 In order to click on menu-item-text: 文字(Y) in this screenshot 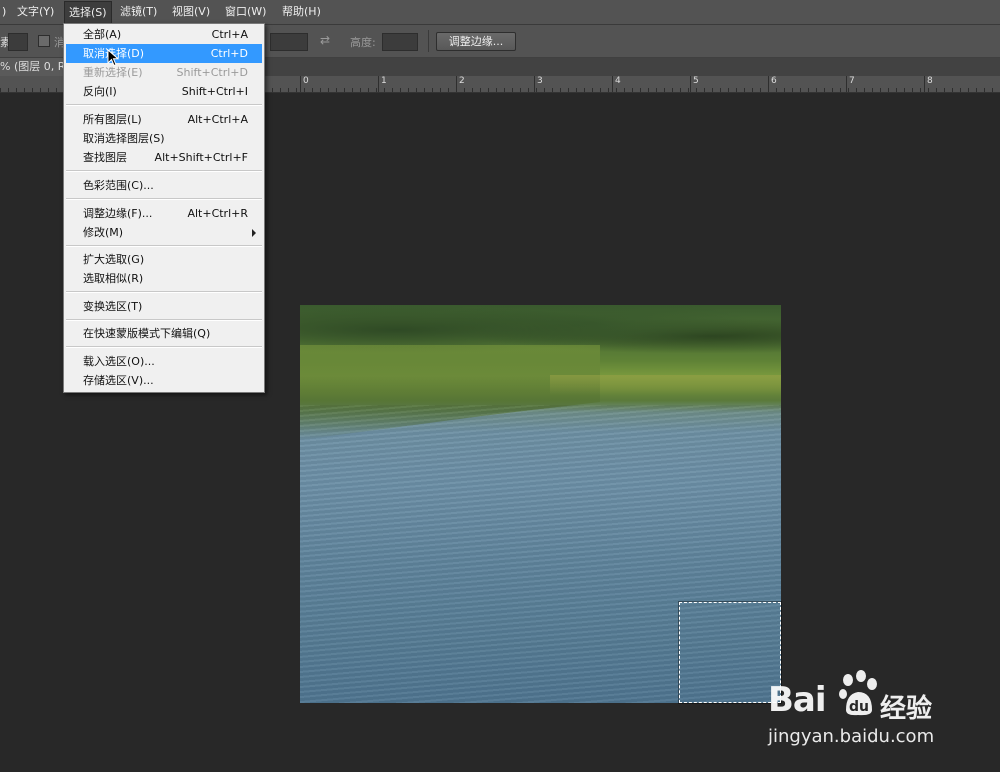, I will do `click(35, 12)`.